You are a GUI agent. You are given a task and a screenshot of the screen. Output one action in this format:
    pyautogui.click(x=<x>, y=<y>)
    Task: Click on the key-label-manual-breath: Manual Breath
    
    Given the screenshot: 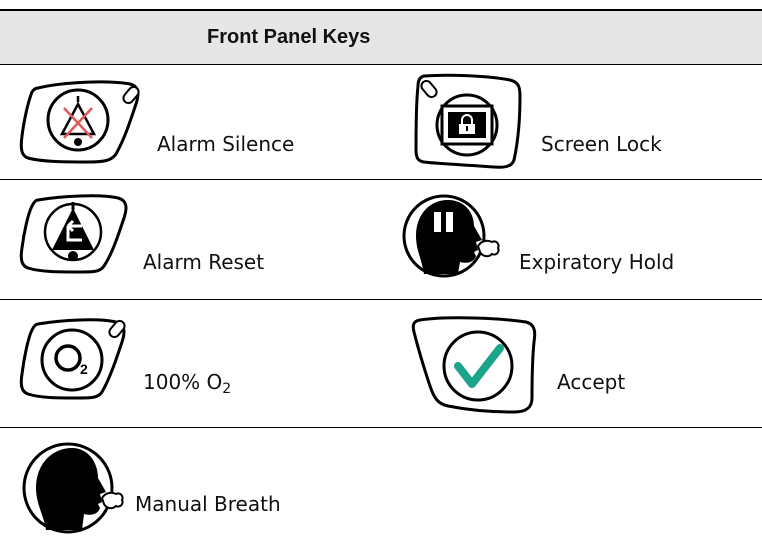 What is the action you would take?
    pyautogui.click(x=208, y=504)
    